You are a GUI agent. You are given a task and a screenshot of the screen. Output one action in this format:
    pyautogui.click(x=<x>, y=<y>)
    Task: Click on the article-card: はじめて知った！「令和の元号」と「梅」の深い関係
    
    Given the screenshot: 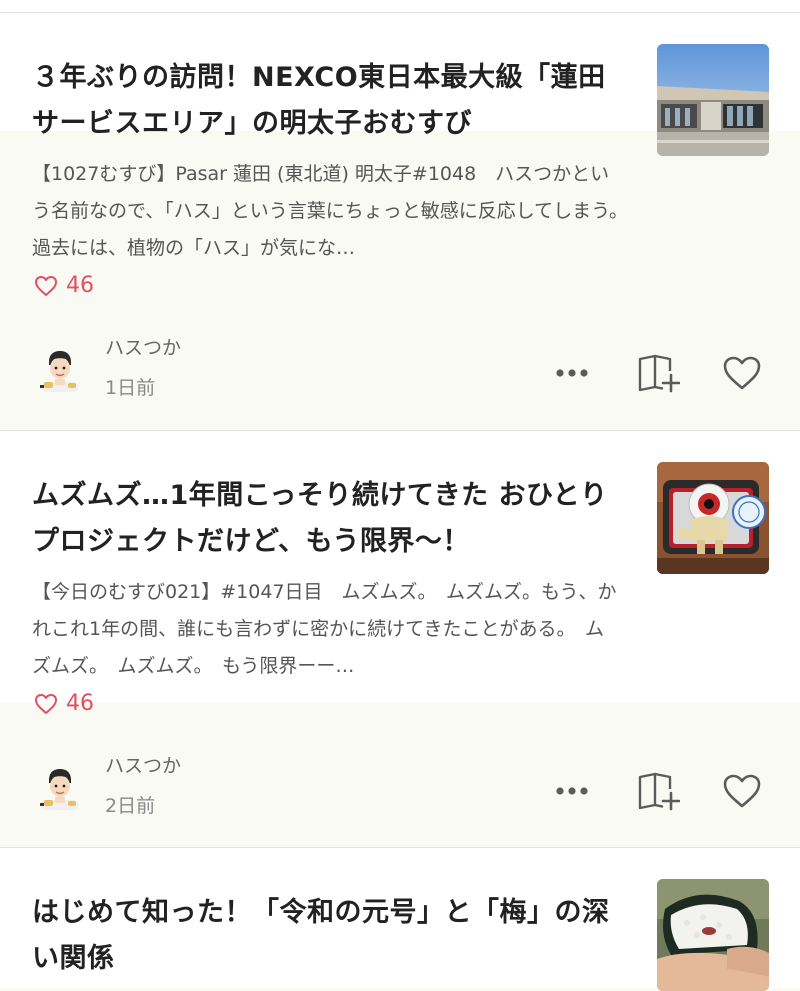 What is the action you would take?
    pyautogui.click(x=400, y=919)
    